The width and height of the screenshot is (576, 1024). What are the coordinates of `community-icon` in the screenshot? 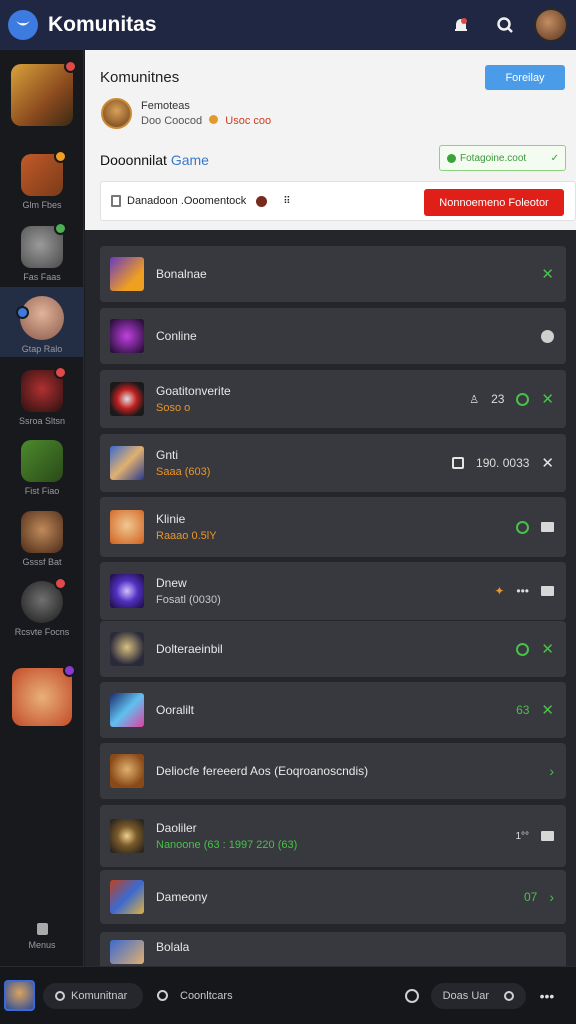 It's located at (60, 995).